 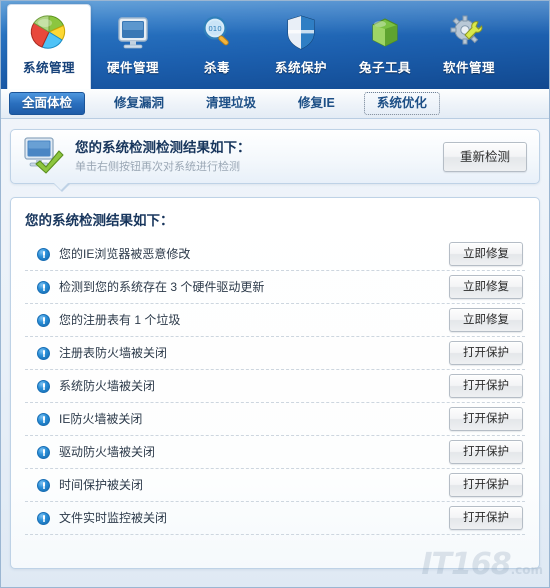 What do you see at coordinates (275, 104) in the screenshot?
I see `sub-tab-bar: 全面体检 修复漏洞 清理垃圾 修复IE 系统优化` at bounding box center [275, 104].